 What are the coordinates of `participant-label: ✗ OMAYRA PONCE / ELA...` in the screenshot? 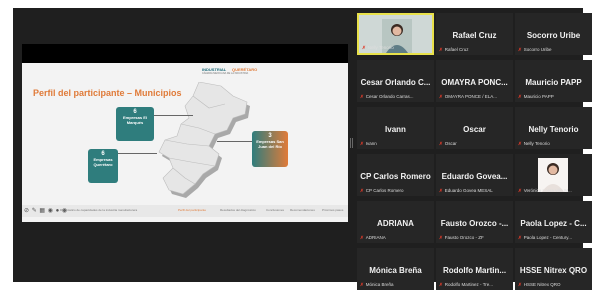 It's located at (475, 97).